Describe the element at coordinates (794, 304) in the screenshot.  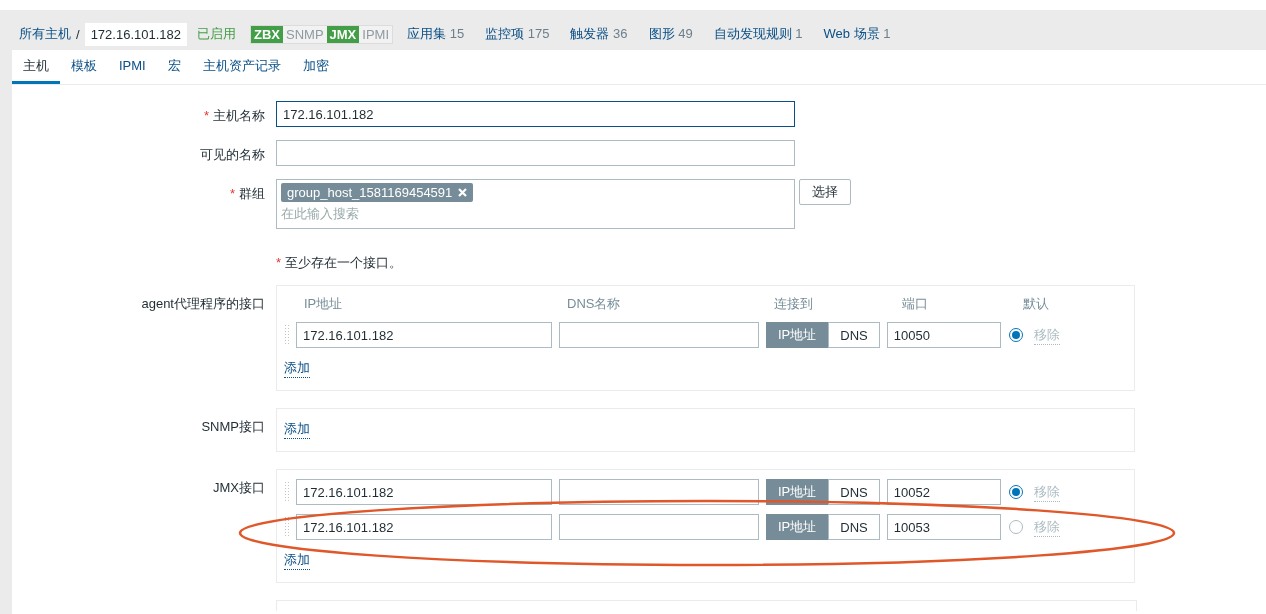
I see `column-header: 连接到` at that location.